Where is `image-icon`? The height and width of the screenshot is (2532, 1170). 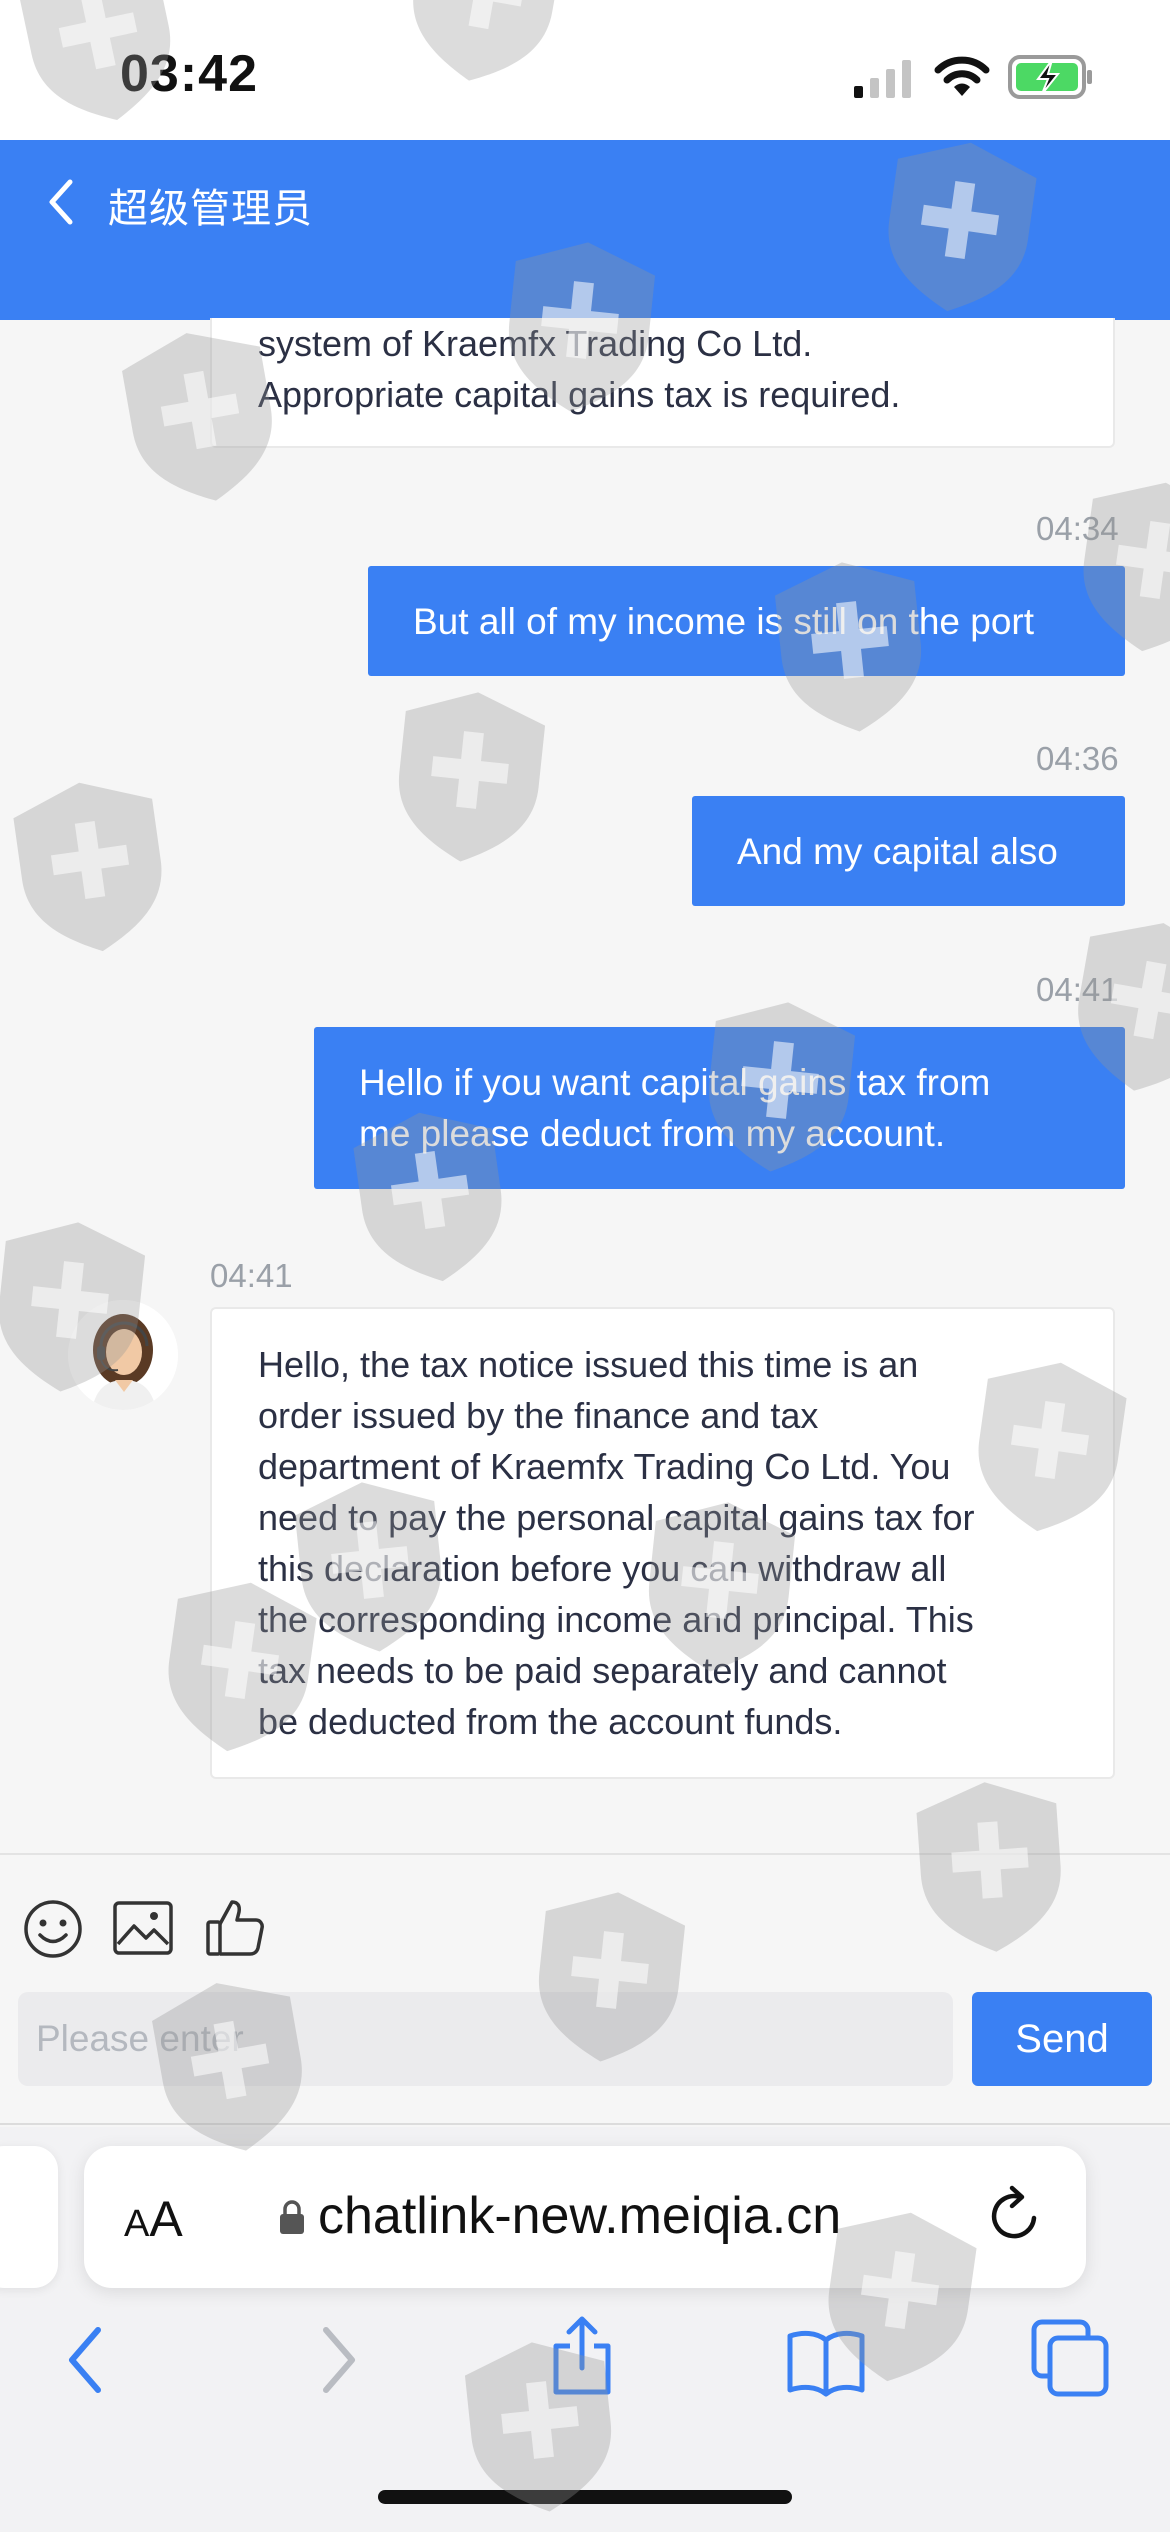 image-icon is located at coordinates (143, 1928).